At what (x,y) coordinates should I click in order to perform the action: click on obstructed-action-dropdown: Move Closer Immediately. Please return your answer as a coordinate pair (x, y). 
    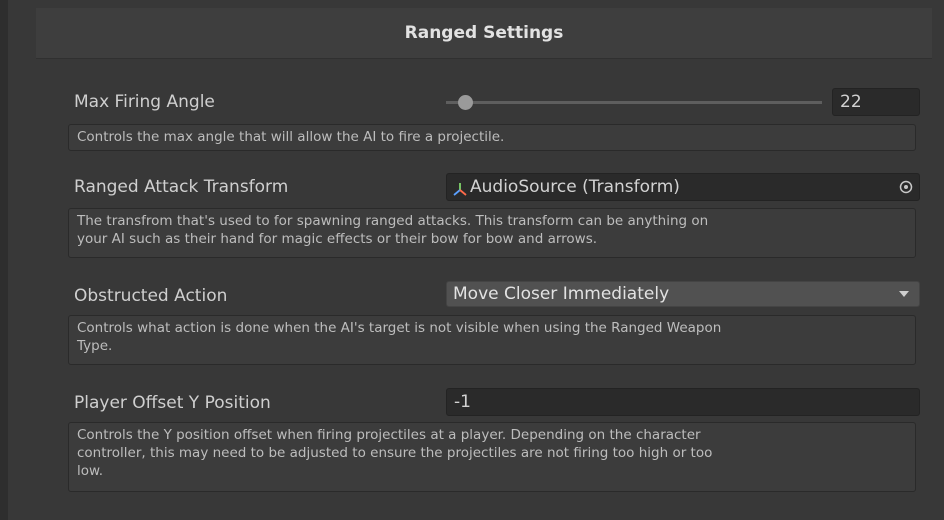
    Looking at the image, I should click on (683, 294).